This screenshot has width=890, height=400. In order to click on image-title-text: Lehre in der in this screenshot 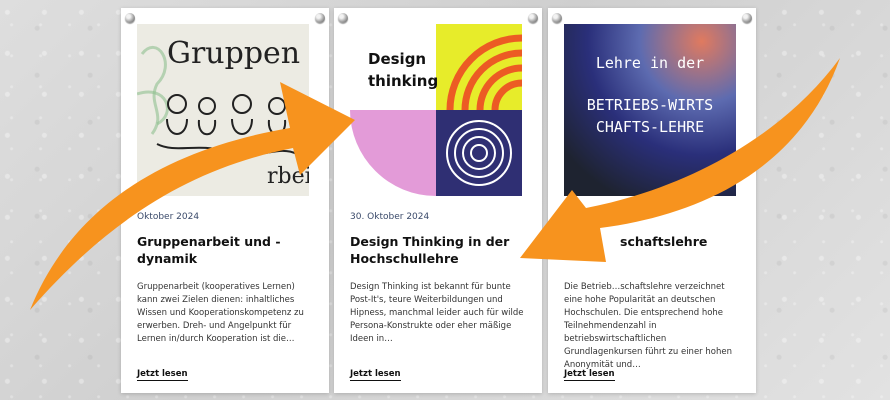, I will do `click(650, 63)`.